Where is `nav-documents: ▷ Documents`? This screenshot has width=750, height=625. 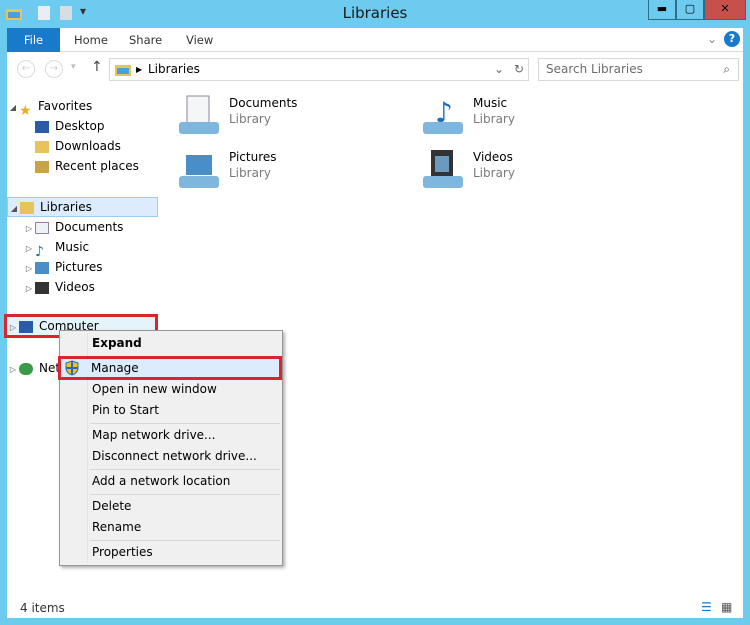 nav-documents: ▷ Documents is located at coordinates (82, 227).